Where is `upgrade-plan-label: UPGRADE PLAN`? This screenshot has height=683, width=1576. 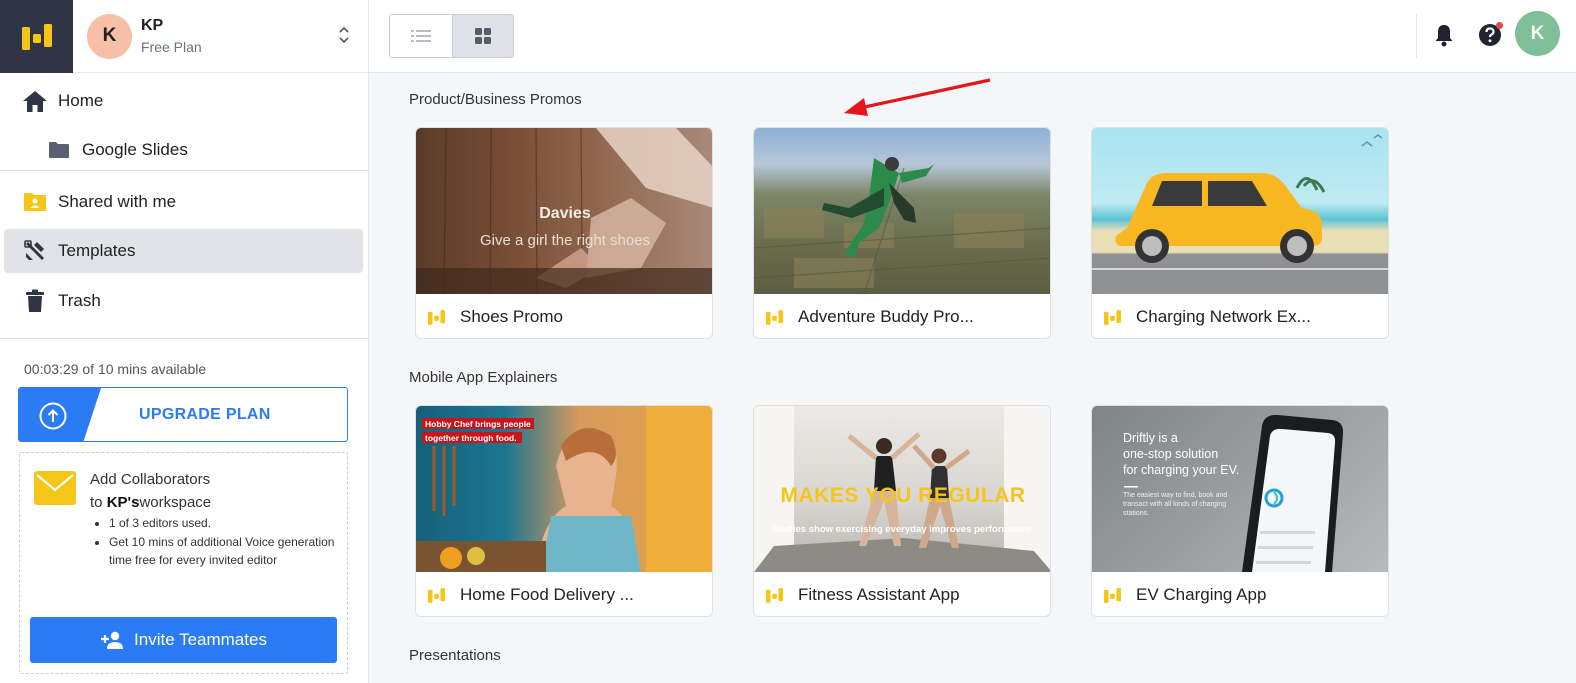 upgrade-plan-label: UPGRADE PLAN is located at coordinates (205, 414).